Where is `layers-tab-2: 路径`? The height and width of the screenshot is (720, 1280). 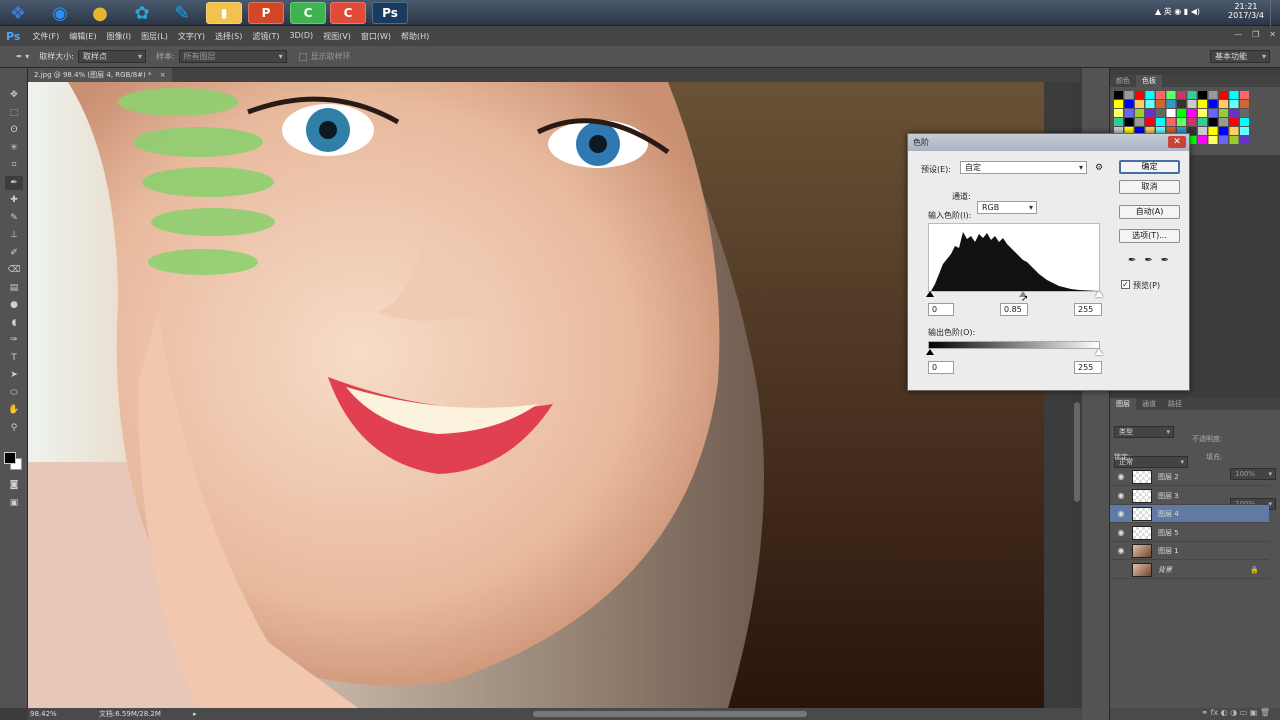
layers-tab-2: 路径 is located at coordinates (1175, 404).